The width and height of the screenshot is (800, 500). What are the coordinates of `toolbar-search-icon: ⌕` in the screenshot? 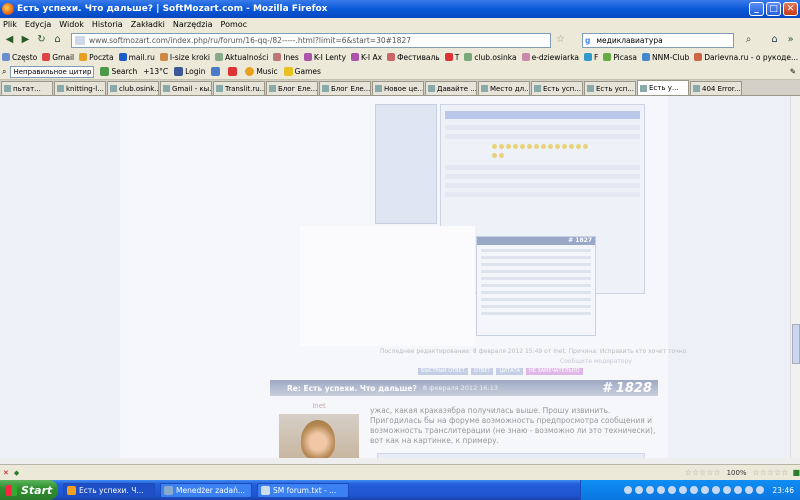 It's located at (4, 72).